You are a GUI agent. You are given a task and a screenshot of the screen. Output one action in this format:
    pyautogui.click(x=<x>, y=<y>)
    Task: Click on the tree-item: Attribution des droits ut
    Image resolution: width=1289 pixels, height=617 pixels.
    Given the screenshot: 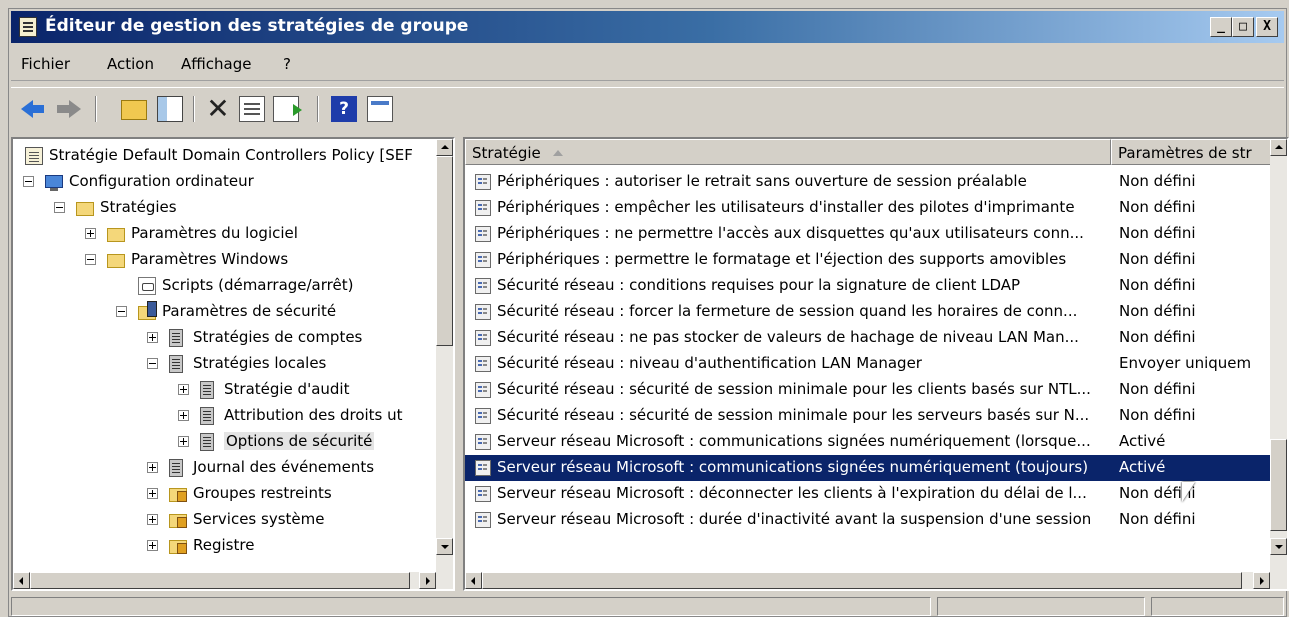 What is the action you would take?
    pyautogui.click(x=225, y=416)
    